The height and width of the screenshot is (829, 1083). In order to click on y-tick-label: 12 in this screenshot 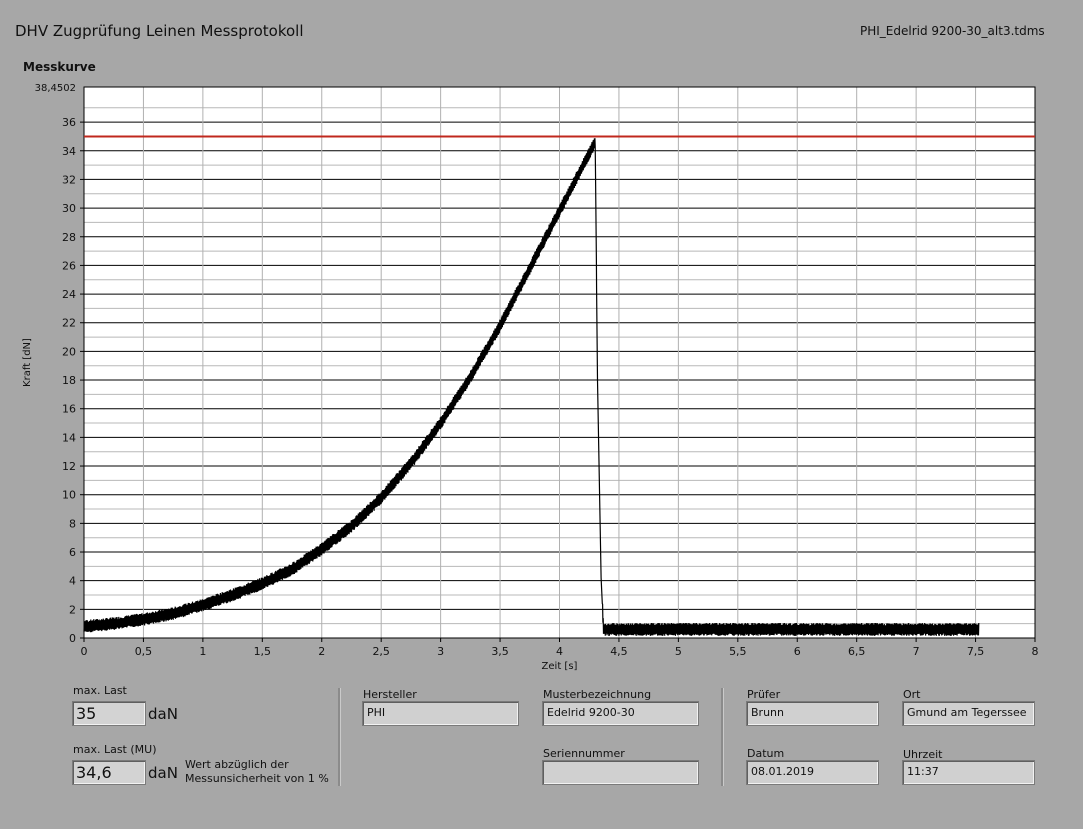, I will do `click(69, 466)`.